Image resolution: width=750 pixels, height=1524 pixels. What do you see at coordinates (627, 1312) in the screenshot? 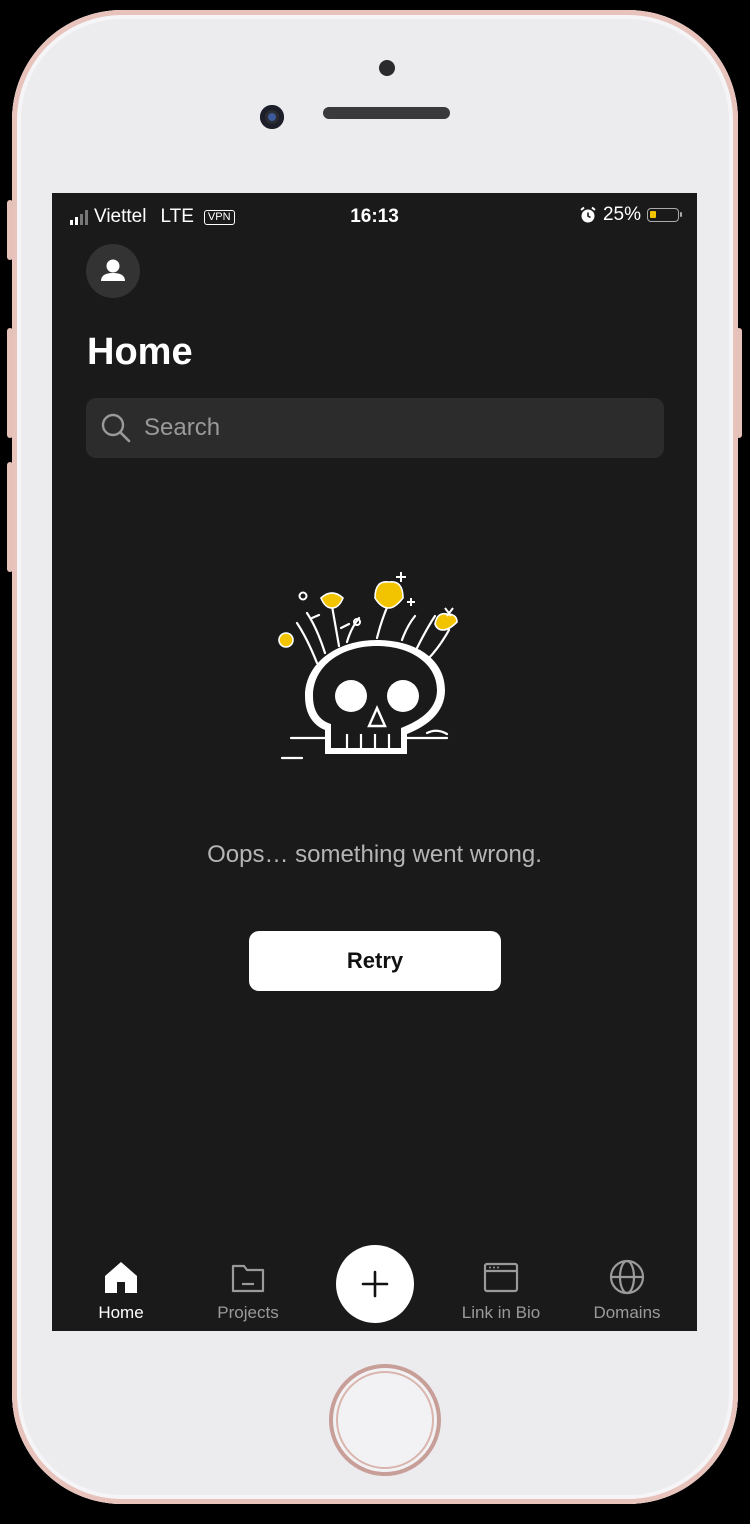
I see `tab-label-domains: Domains` at bounding box center [627, 1312].